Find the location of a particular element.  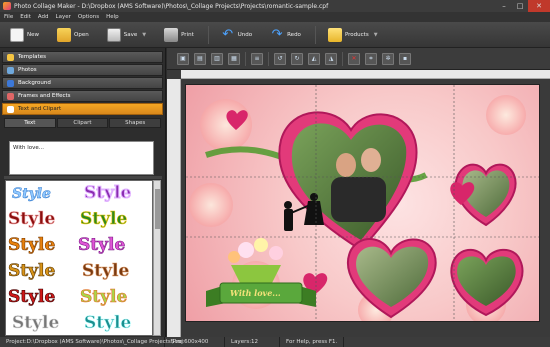

bring-forward-icon: ▤ is located at coordinates (200, 58).